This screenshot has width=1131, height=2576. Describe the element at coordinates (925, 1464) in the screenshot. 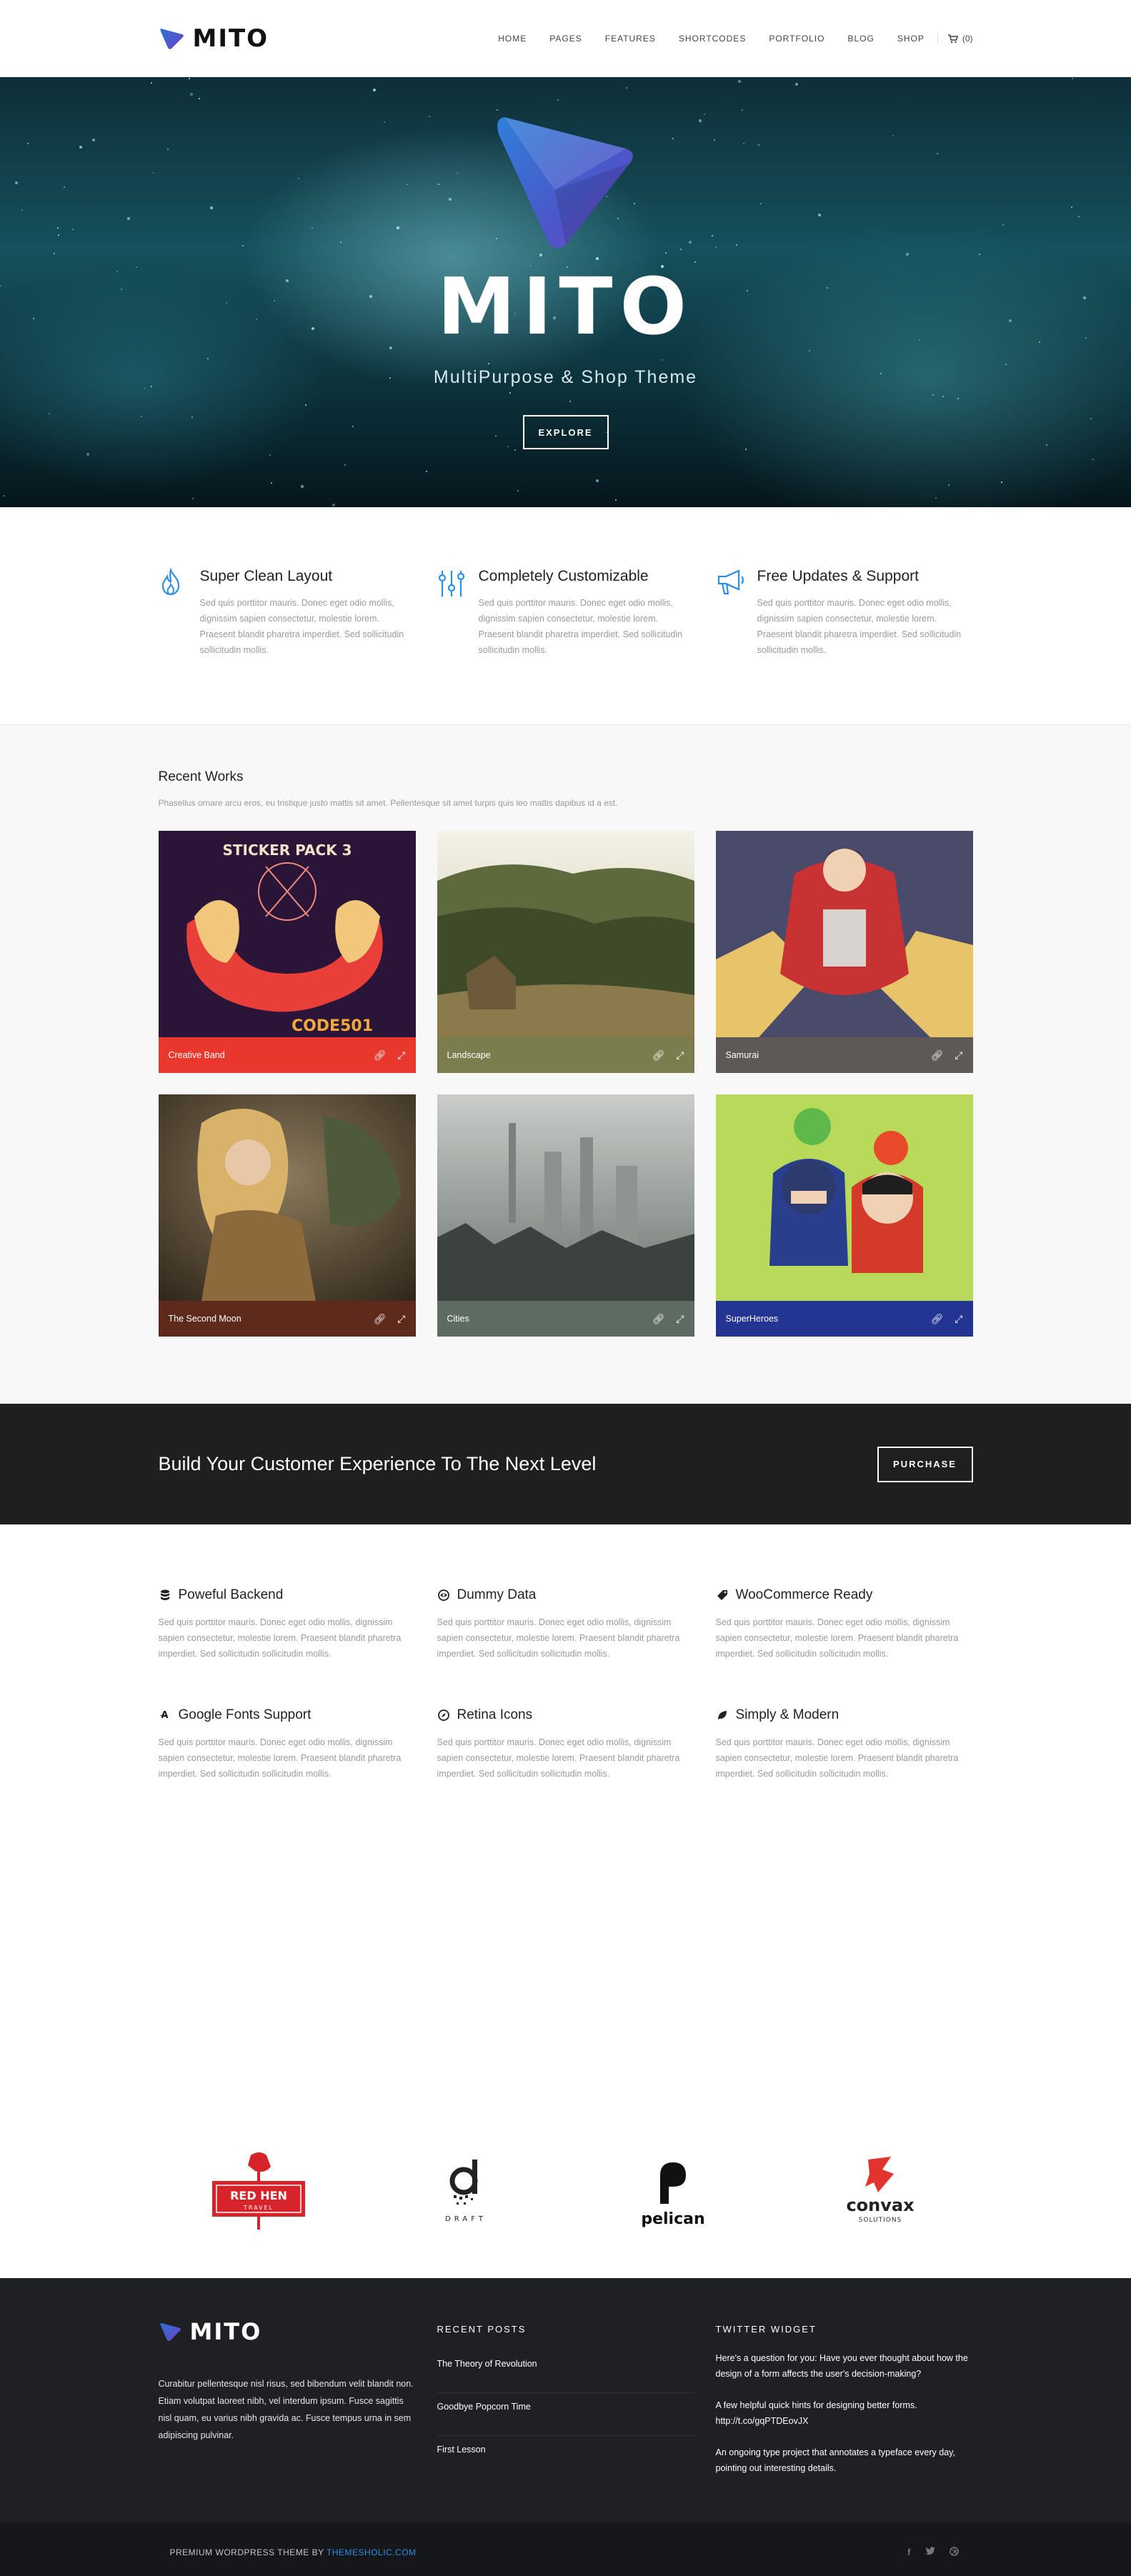

I see `purchase-button: PURCHASE` at that location.